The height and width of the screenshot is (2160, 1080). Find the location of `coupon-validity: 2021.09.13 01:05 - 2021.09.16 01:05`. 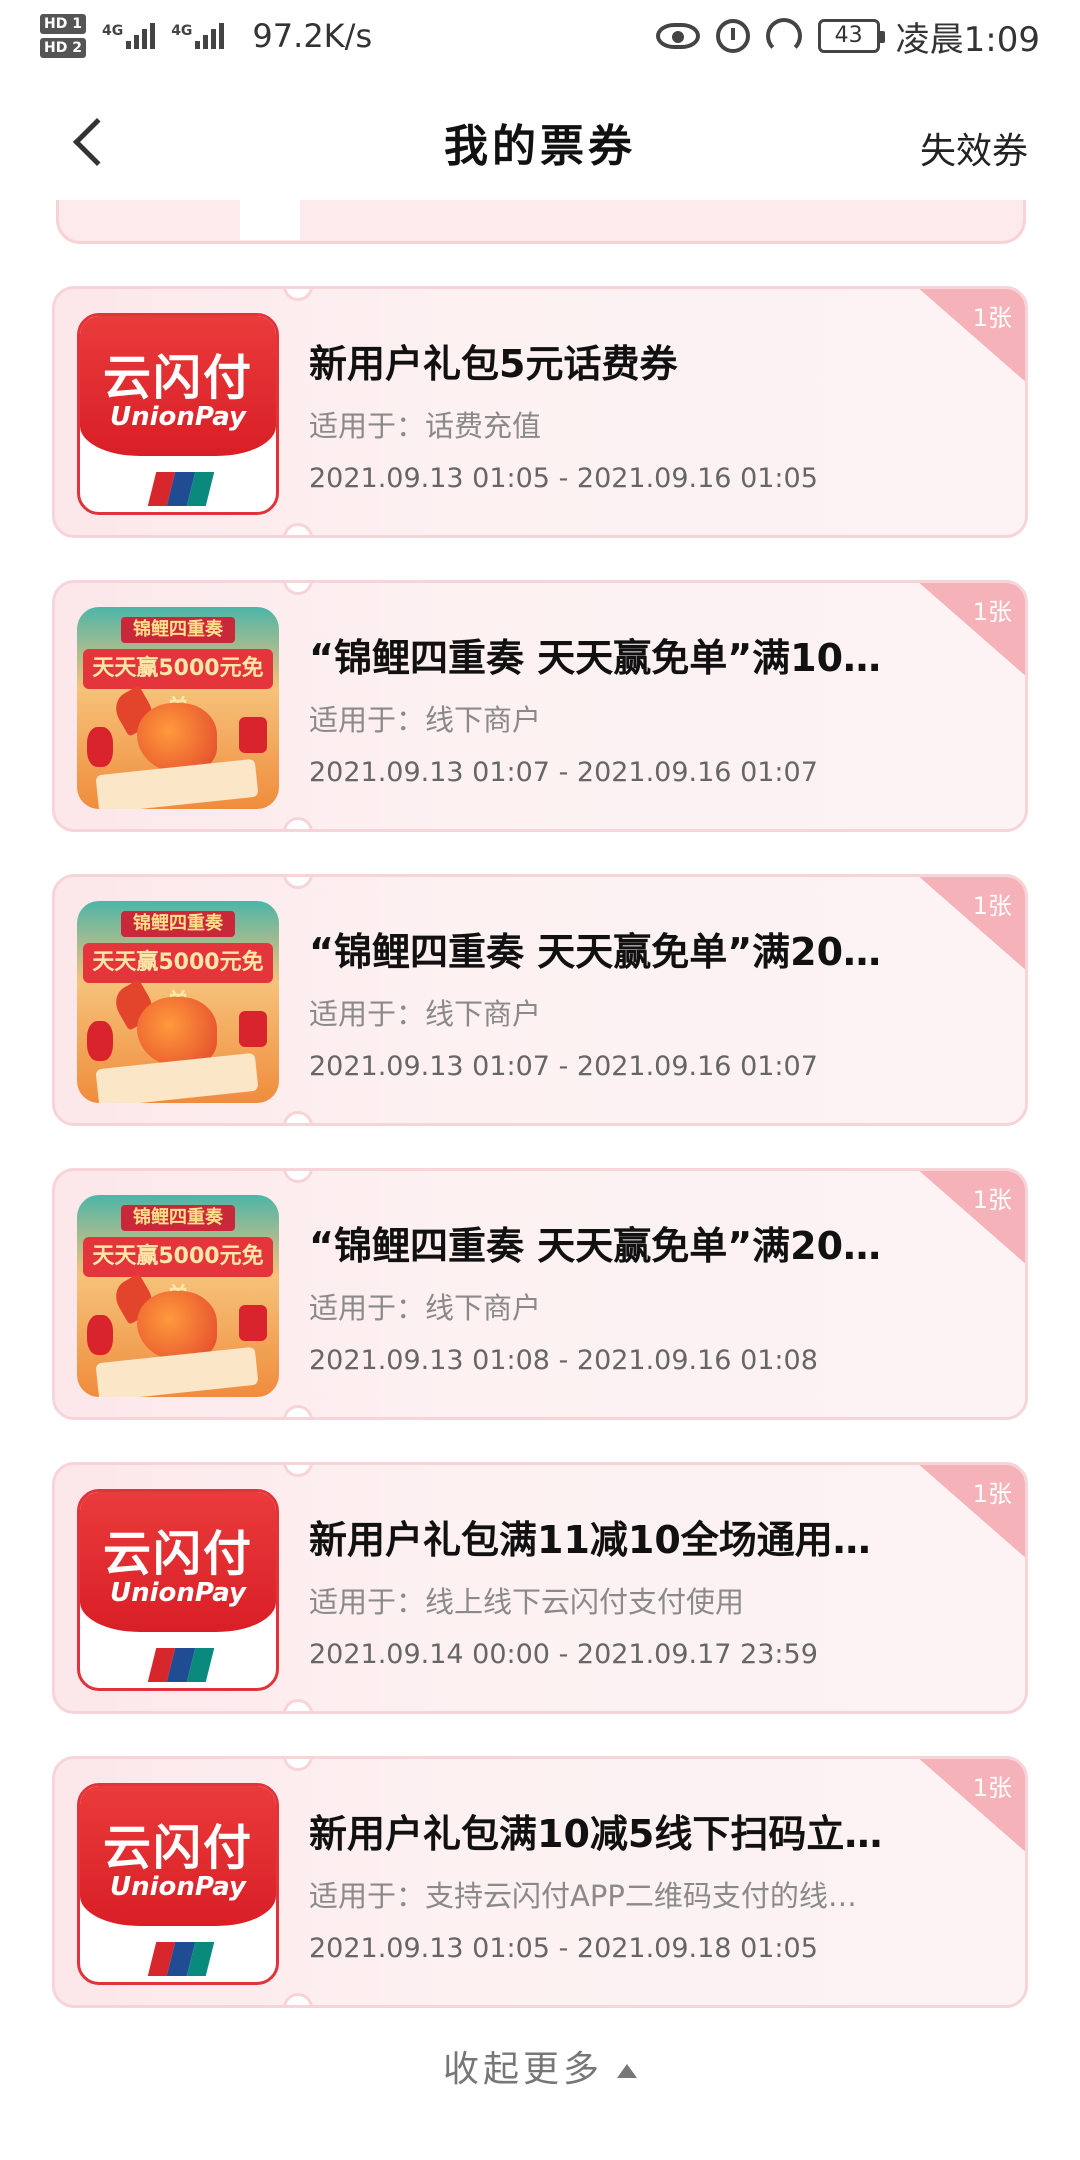

coupon-validity: 2021.09.13 01:05 - 2021.09.16 01:05 is located at coordinates (563, 478).